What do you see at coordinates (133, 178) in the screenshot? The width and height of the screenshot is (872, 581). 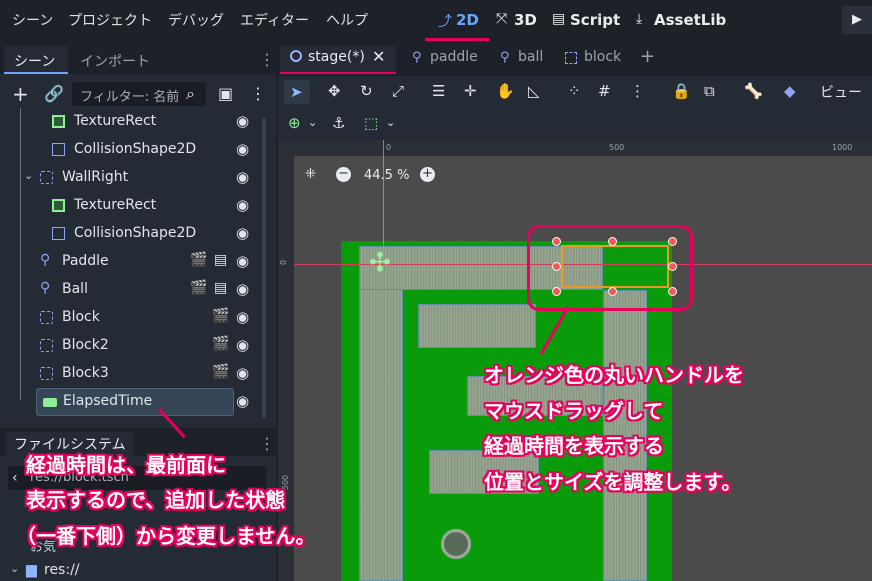 I see `tree-row: ⌄ WallRight ◉` at bounding box center [133, 178].